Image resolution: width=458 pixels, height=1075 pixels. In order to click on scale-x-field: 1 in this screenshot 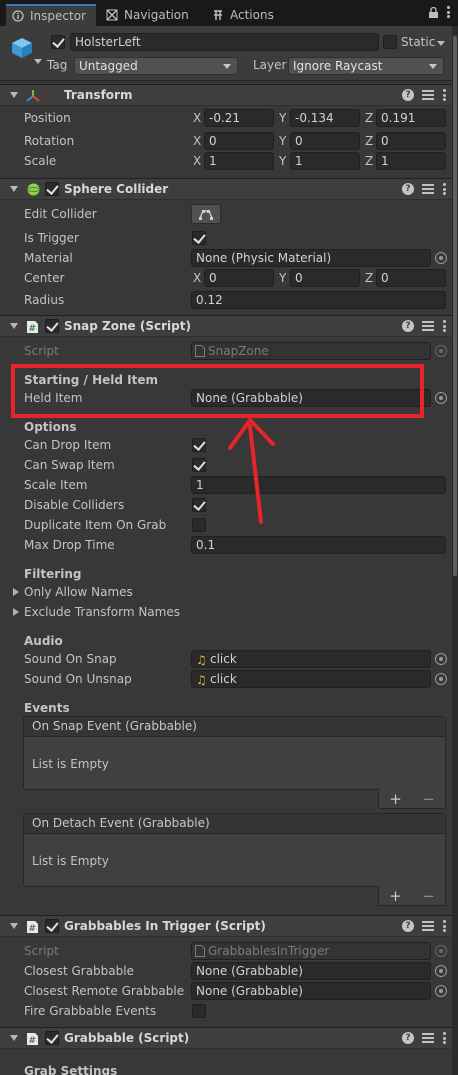, I will do `click(239, 161)`.